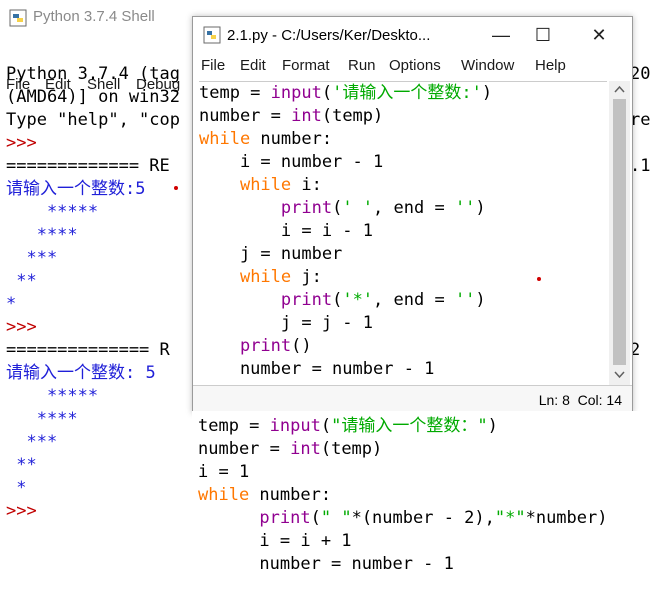  I want to click on python-idle-icon, so click(18, 18).